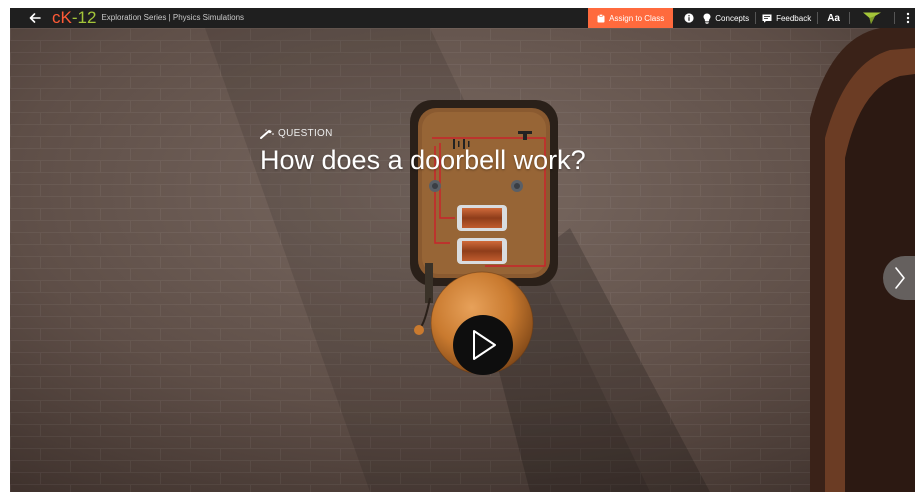 The width and height of the screenshot is (915, 492). Describe the element at coordinates (66, 17) in the screenshot. I see `logo-k: K` at that location.